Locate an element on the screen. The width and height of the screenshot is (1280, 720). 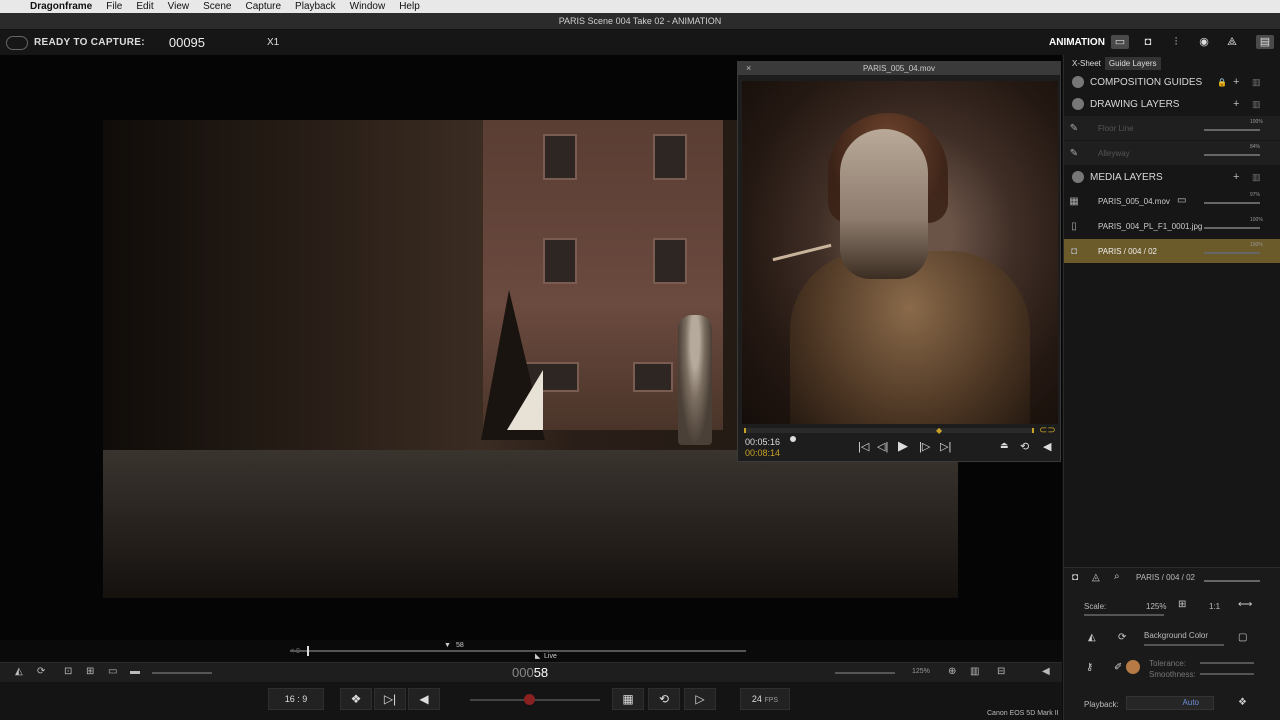
drawing-layer-row: ✎ Floor Line 100% is located at coordinates (1172, 128).